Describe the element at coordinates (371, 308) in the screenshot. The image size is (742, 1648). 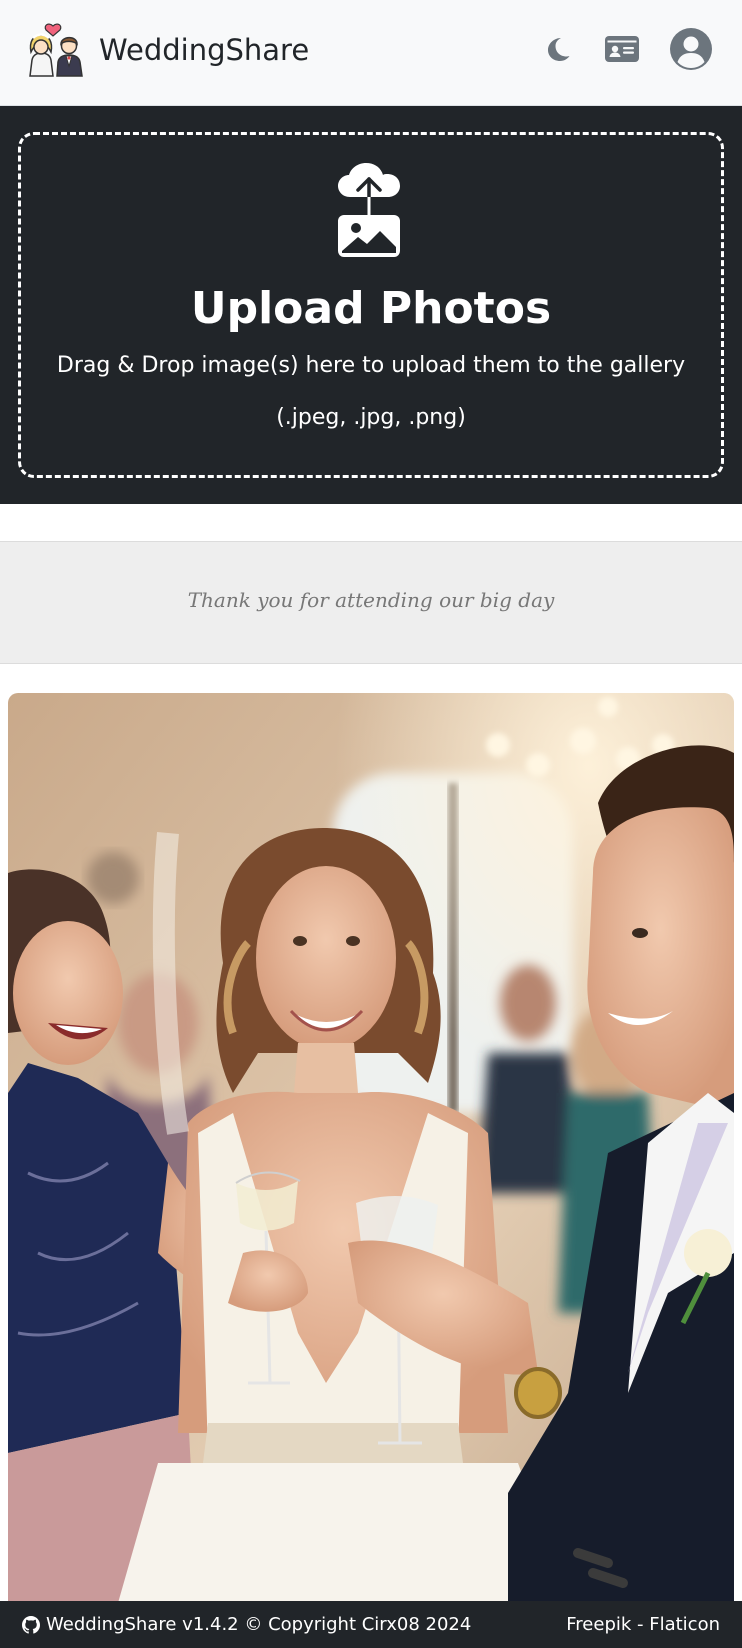
I see `upload-title: Upload Photos` at that location.